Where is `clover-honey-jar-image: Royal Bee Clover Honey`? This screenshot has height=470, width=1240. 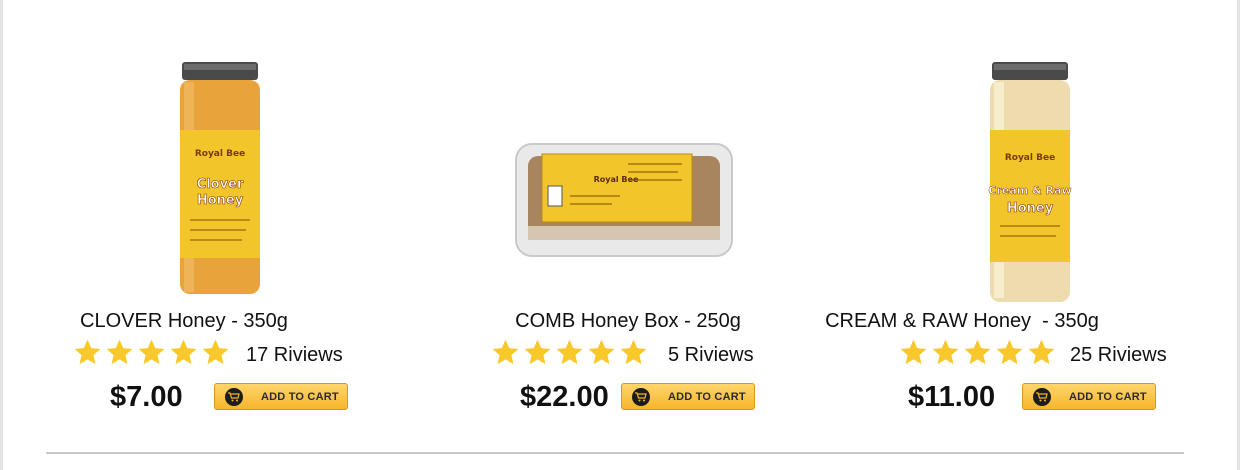
clover-honey-jar-image: Royal Bee Clover Honey is located at coordinates (220, 180).